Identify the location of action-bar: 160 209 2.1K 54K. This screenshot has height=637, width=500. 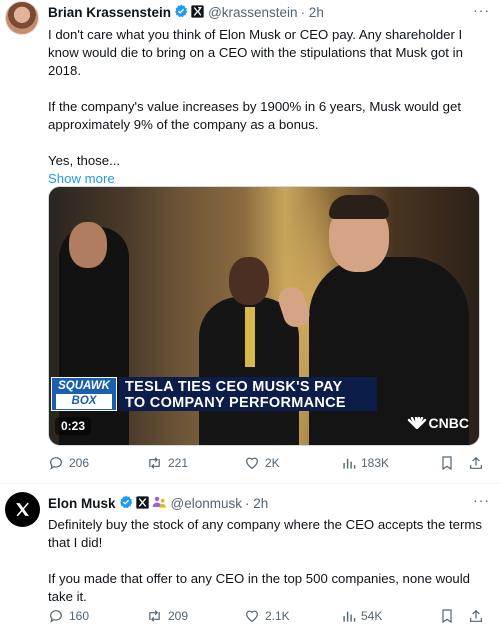
(268, 618).